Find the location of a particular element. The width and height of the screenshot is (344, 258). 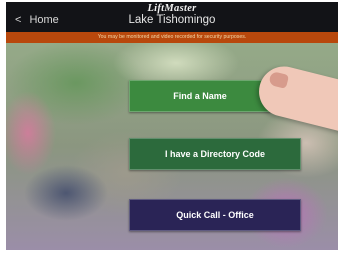

fingernail is located at coordinates (279, 79).